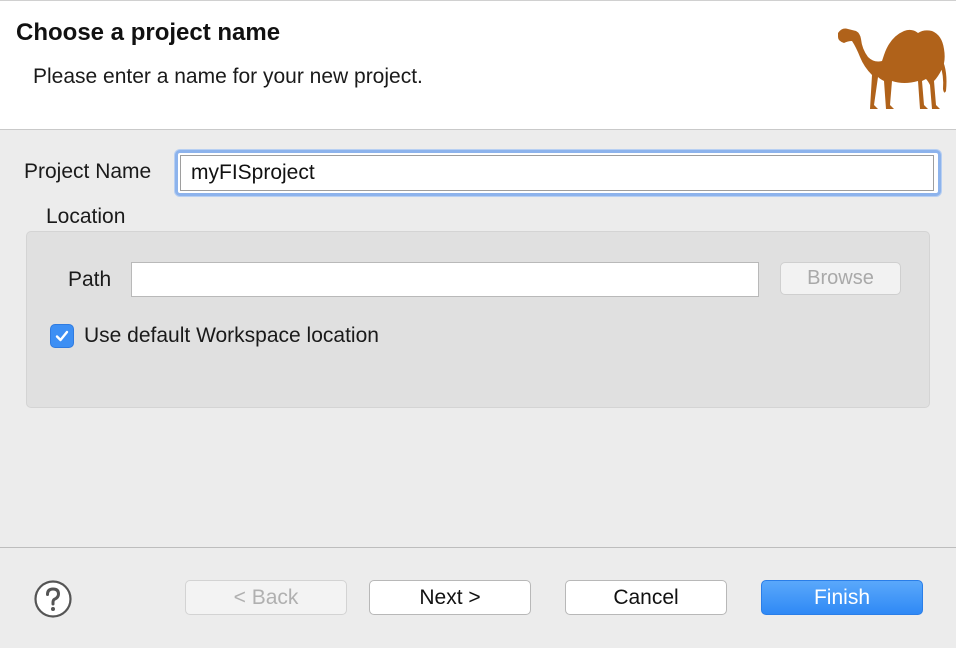  I want to click on path-input, so click(445, 279).